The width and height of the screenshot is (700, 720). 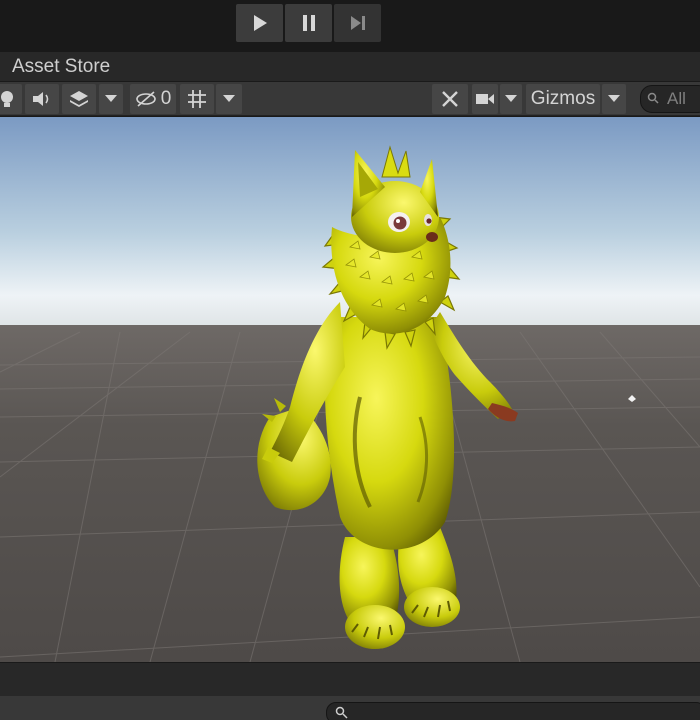 What do you see at coordinates (513, 711) in the screenshot?
I see `bottom-search-input` at bounding box center [513, 711].